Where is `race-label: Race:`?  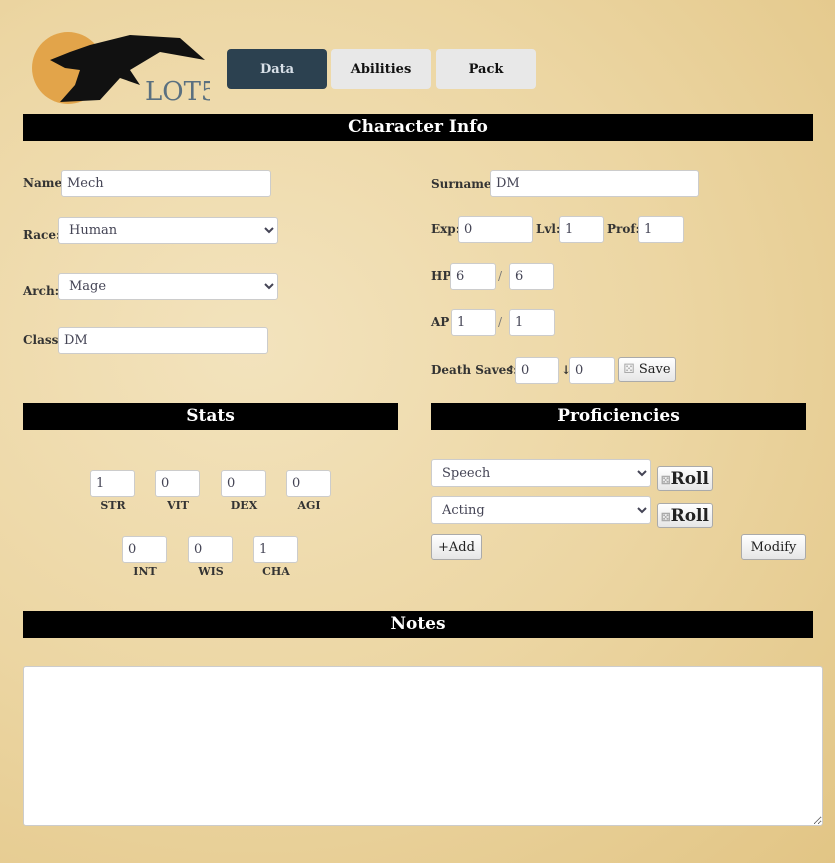 race-label: Race: is located at coordinates (42, 235).